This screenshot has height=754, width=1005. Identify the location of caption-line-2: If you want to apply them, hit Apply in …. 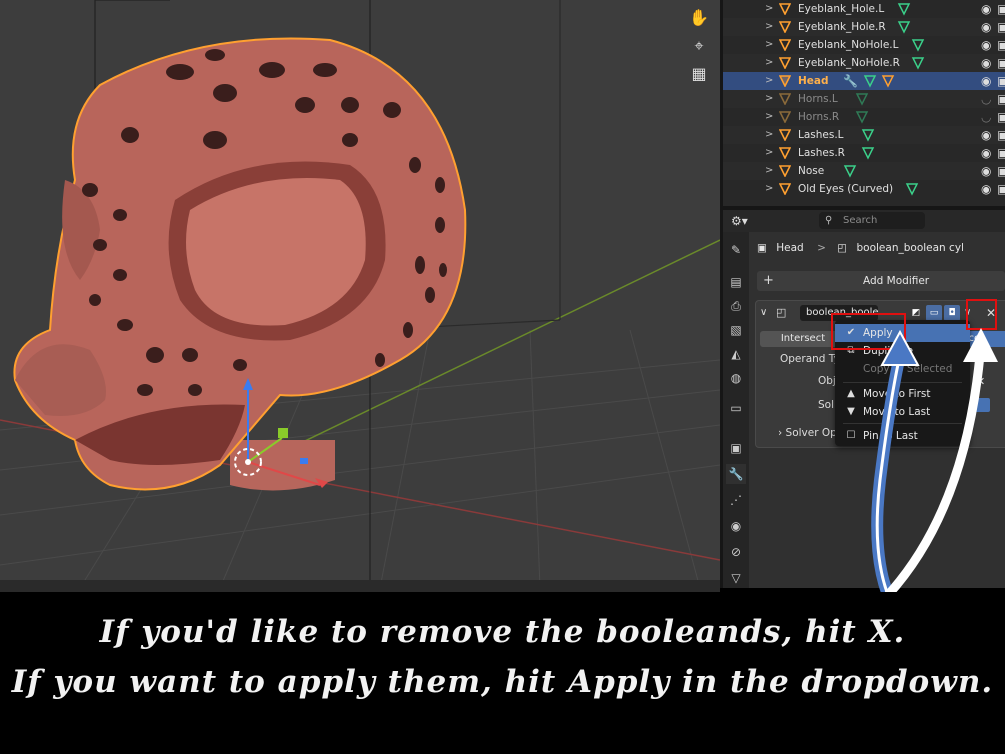
(502, 682).